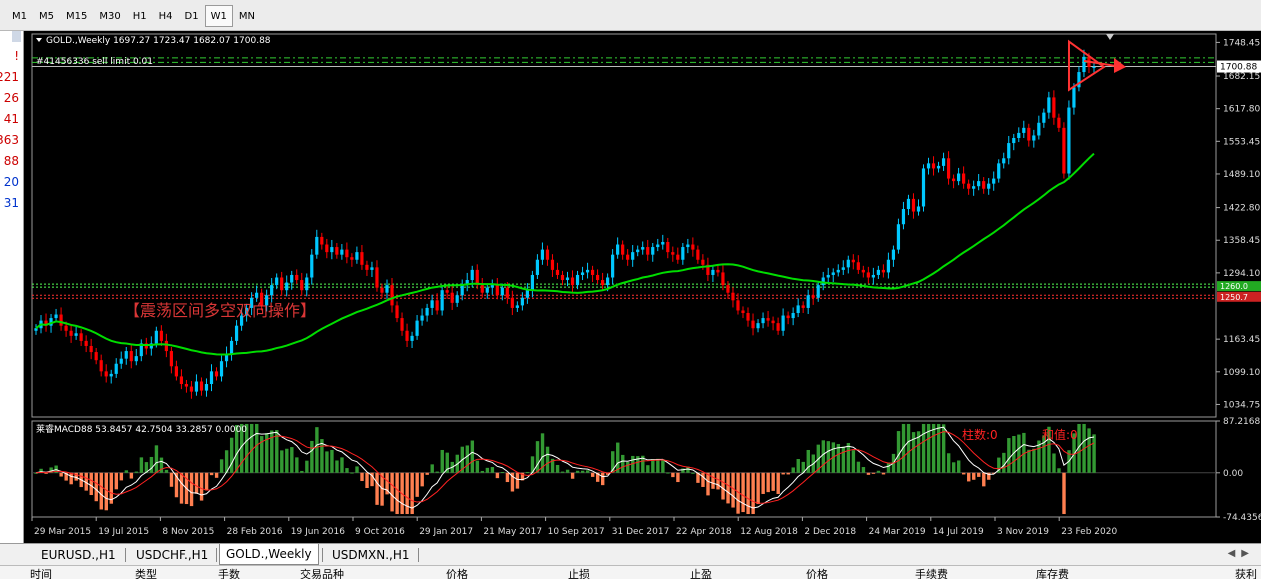 This screenshot has height=579, width=1261. What do you see at coordinates (192, 16) in the screenshot?
I see `timeframe-d1-button: D1` at bounding box center [192, 16].